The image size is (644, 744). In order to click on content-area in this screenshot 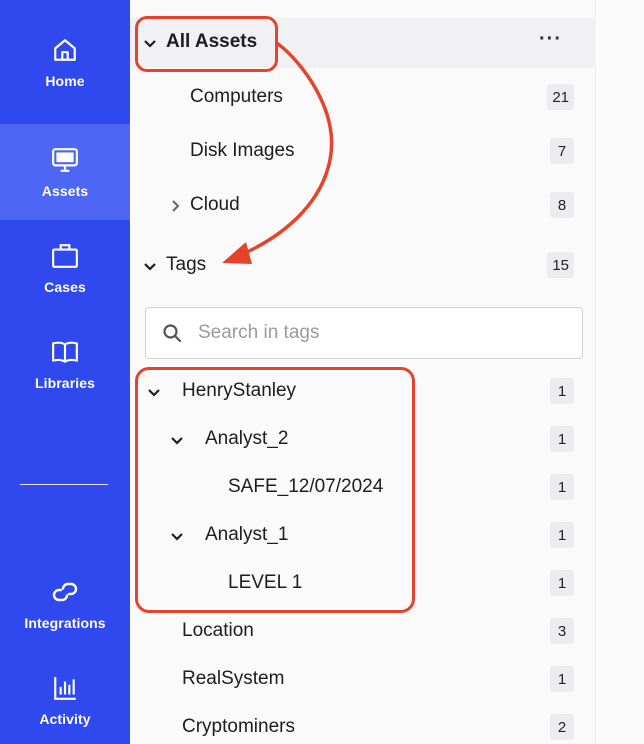, I will do `click(620, 372)`.